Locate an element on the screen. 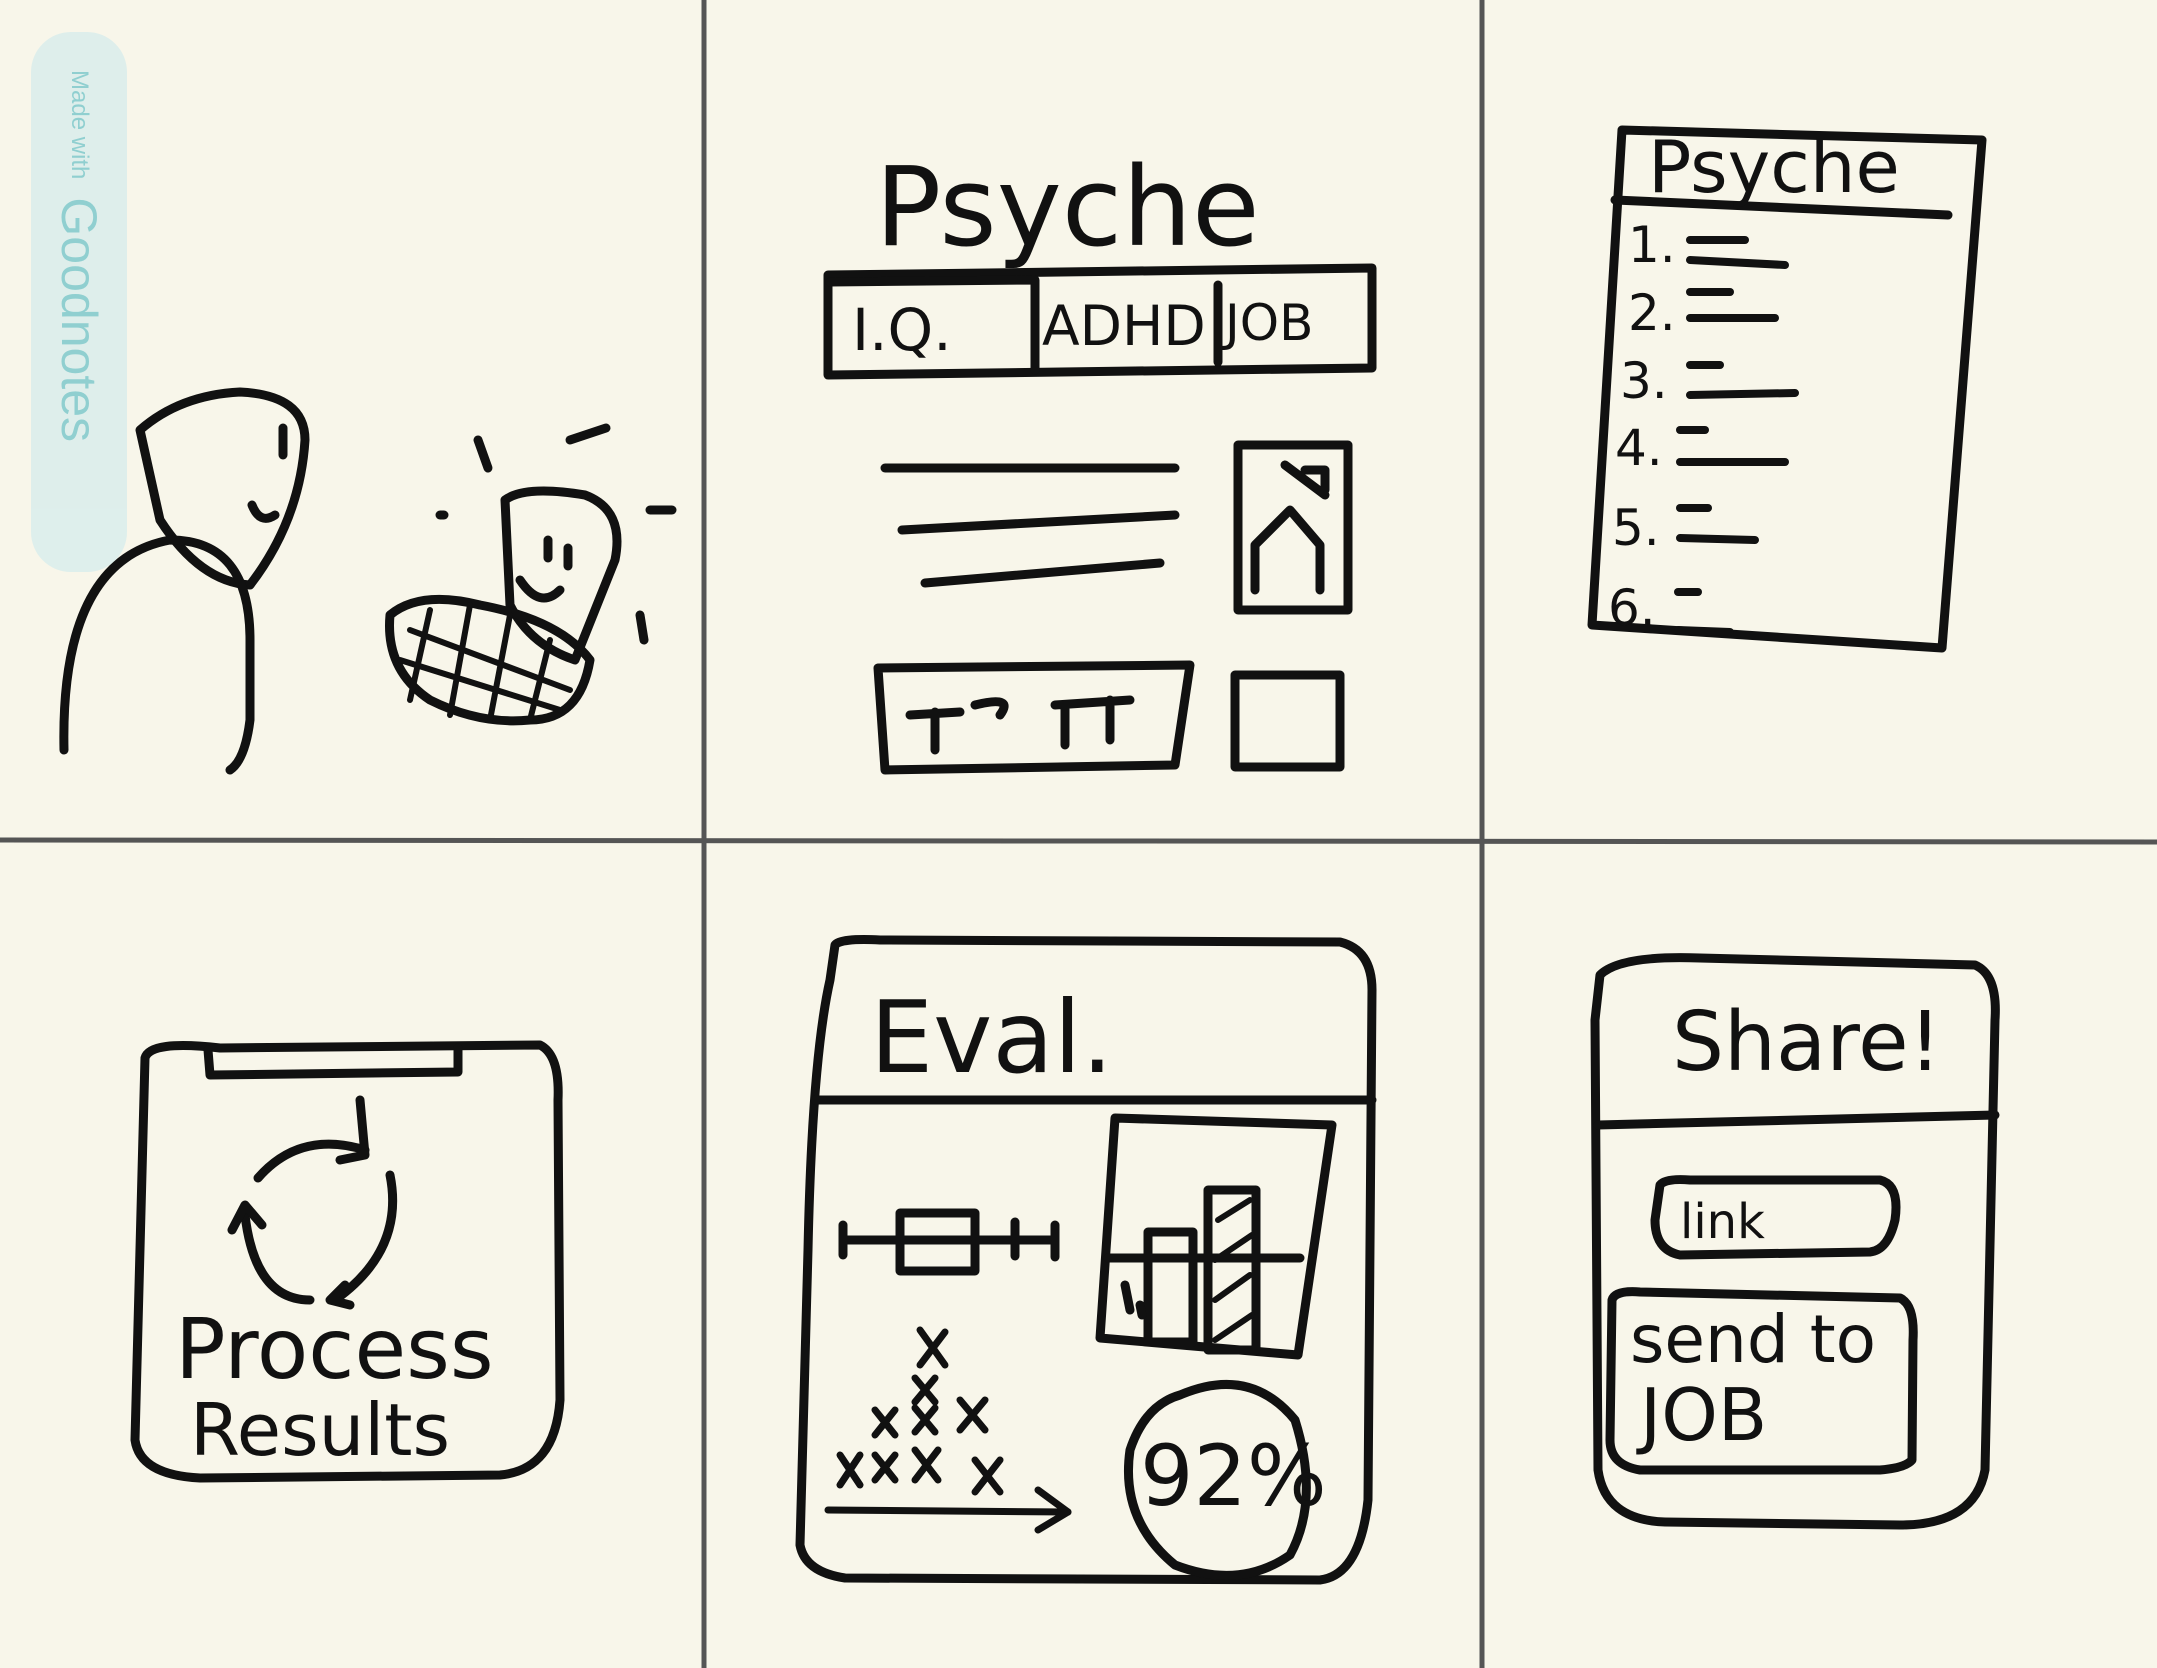  tab-adhd: ADHD is located at coordinates (1124, 326).